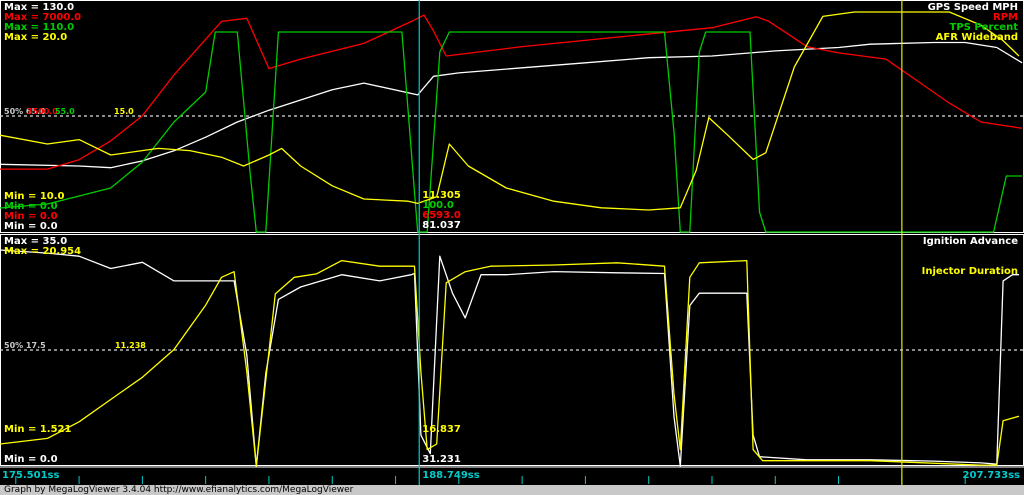  What do you see at coordinates (450, 475) in the screenshot?
I see `time-label: 188.749ss` at bounding box center [450, 475].